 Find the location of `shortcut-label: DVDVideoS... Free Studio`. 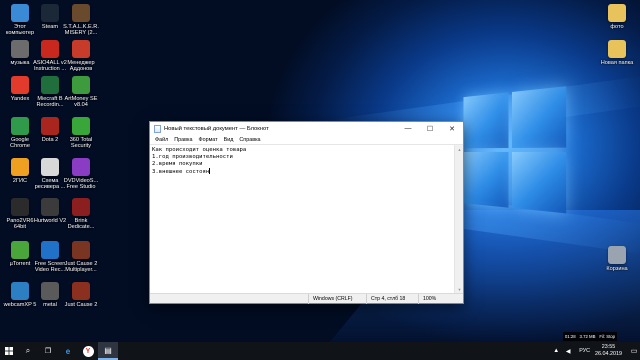

shortcut-label: DVDVideoS... Free Studio is located at coordinates (81, 184).